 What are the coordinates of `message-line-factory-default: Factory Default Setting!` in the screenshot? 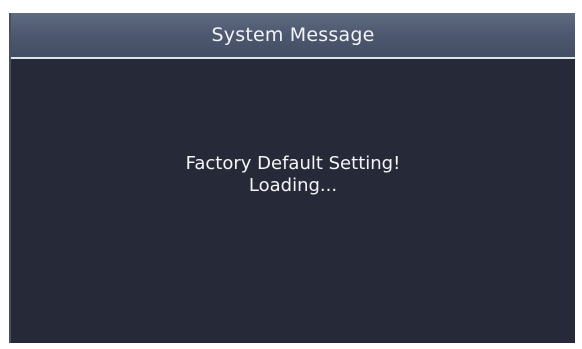 It's located at (293, 163).